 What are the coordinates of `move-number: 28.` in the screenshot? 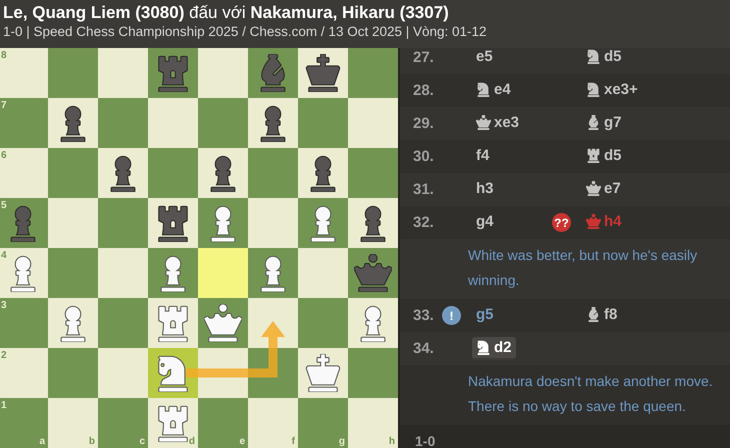 It's located at (424, 90).